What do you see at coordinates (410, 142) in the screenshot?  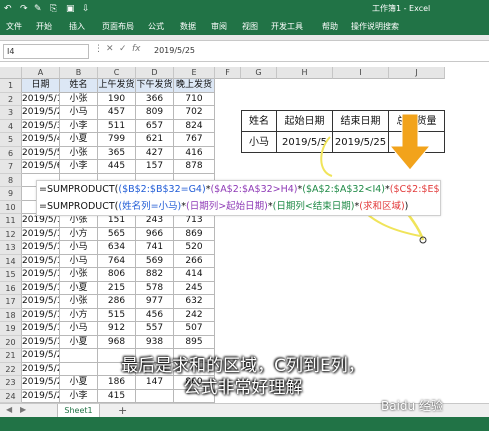 I see `down-arrow-icon` at bounding box center [410, 142].